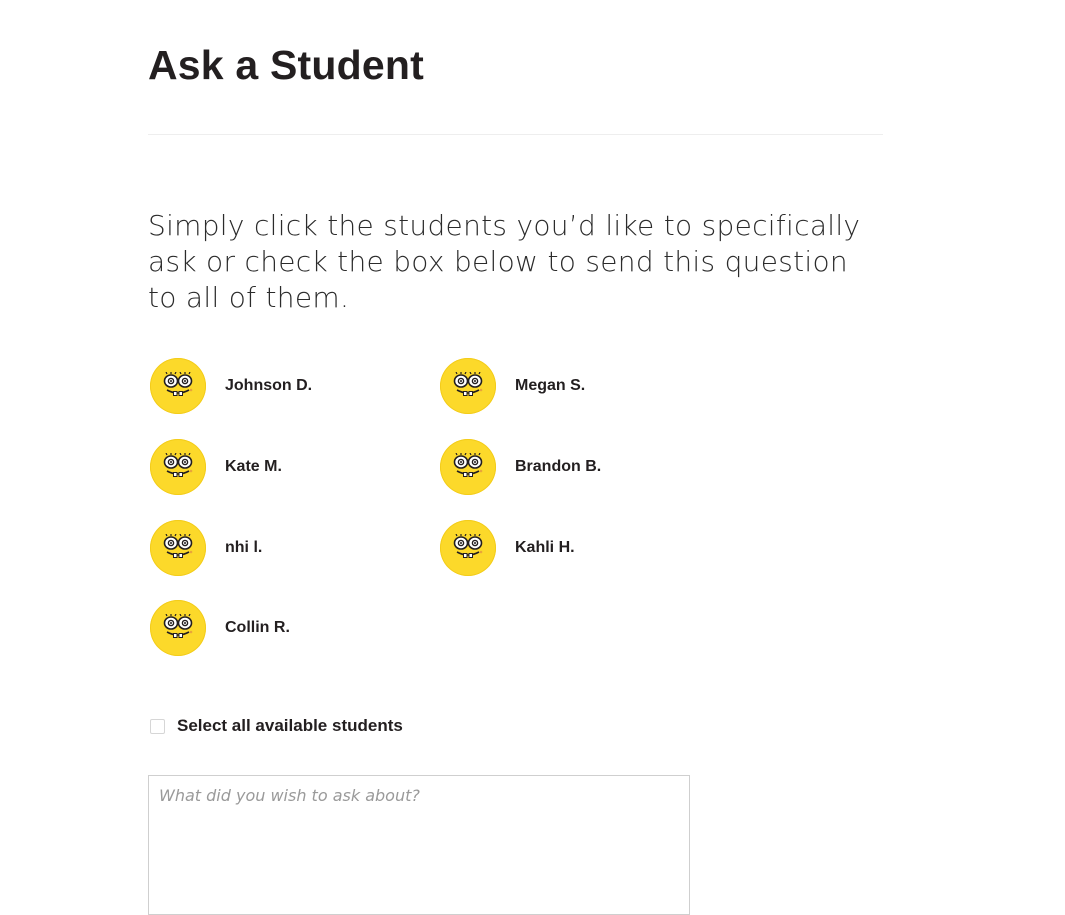 The width and height of the screenshot is (1065, 915). Describe the element at coordinates (280, 548) in the screenshot. I see `student-nhi-l: nhi l.` at that location.